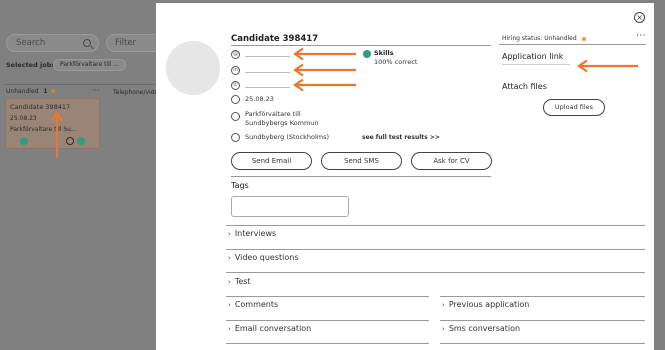  I want to click on skills-status-dot, so click(367, 54).